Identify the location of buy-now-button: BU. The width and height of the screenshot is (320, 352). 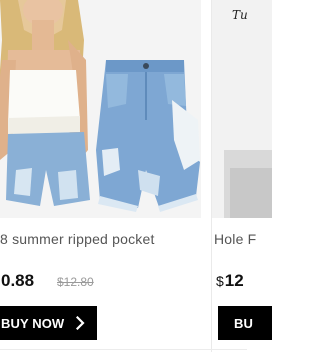
(245, 323).